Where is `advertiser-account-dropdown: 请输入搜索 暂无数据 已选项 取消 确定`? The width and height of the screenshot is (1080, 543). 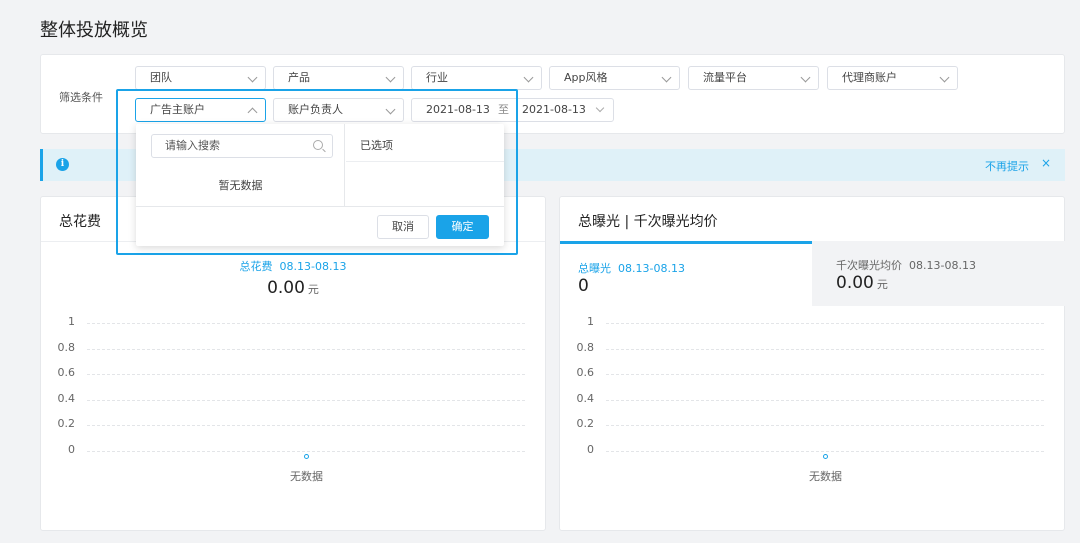 advertiser-account-dropdown: 请输入搜索 暂无数据 已选项 取消 确定 is located at coordinates (320, 185).